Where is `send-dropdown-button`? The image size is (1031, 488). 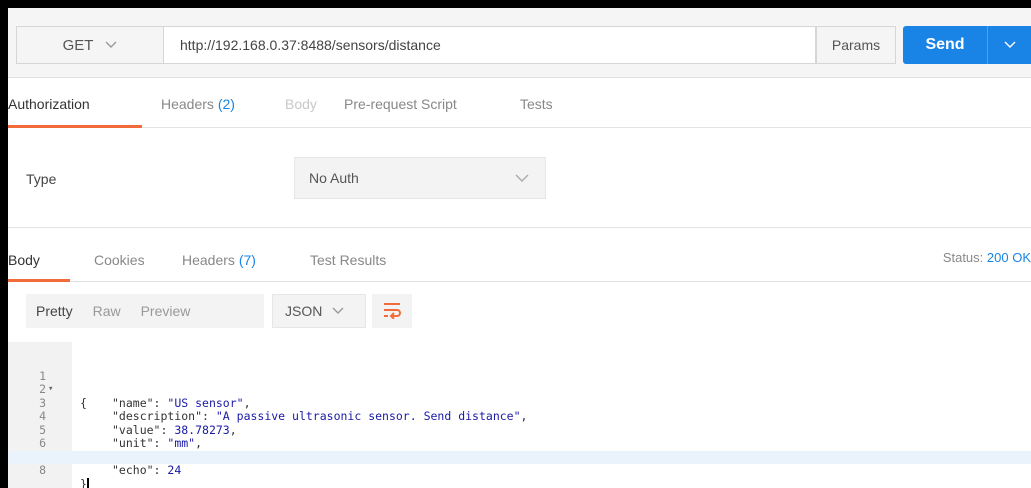
send-dropdown-button is located at coordinates (1009, 45).